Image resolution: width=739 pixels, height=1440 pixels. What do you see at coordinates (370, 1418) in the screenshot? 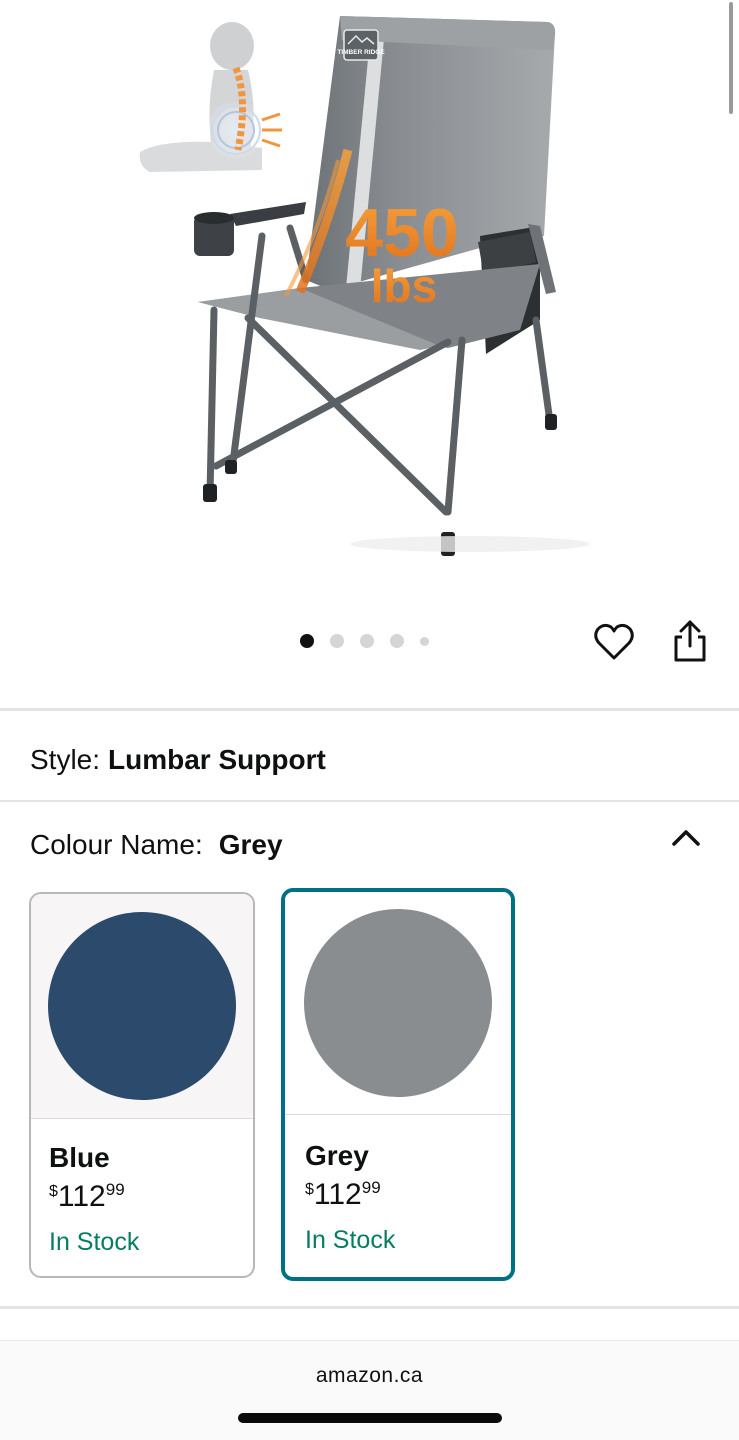
I see `home-indicator` at bounding box center [370, 1418].